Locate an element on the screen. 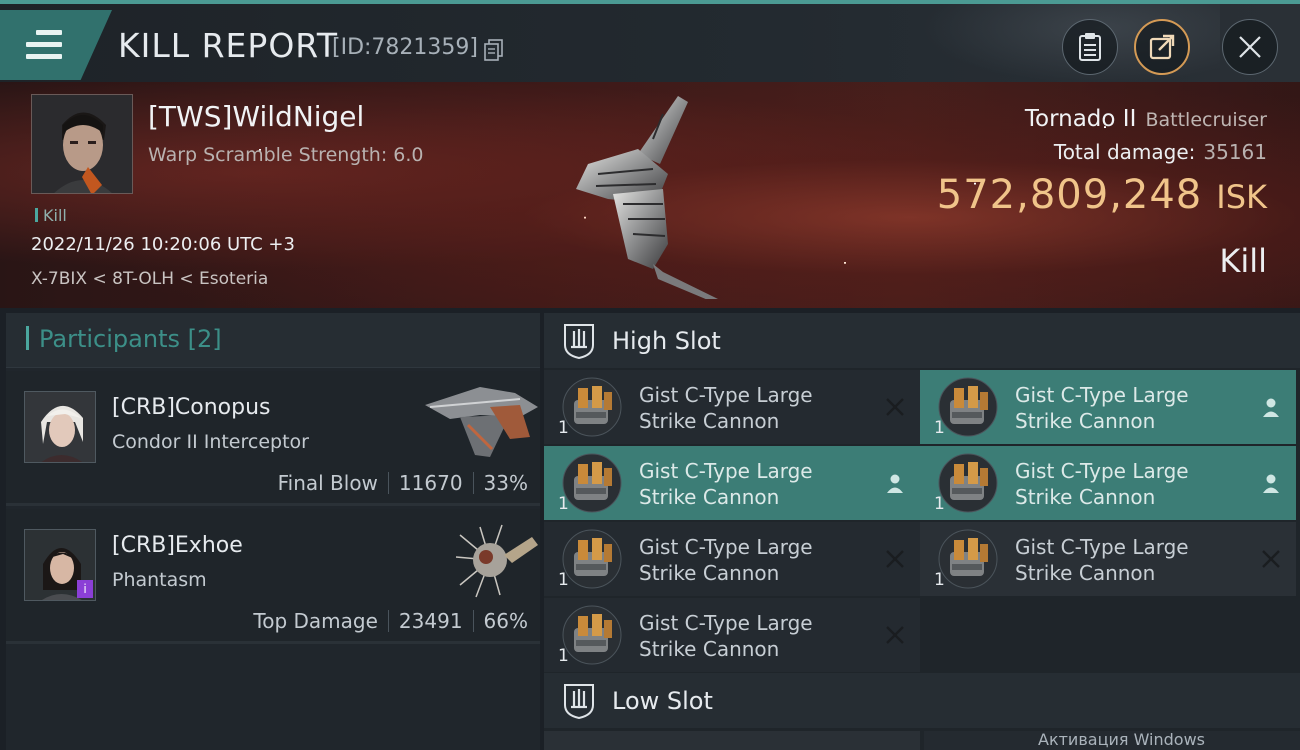 This screenshot has height=750, width=1300. victim-ship-image is located at coordinates (653, 196).